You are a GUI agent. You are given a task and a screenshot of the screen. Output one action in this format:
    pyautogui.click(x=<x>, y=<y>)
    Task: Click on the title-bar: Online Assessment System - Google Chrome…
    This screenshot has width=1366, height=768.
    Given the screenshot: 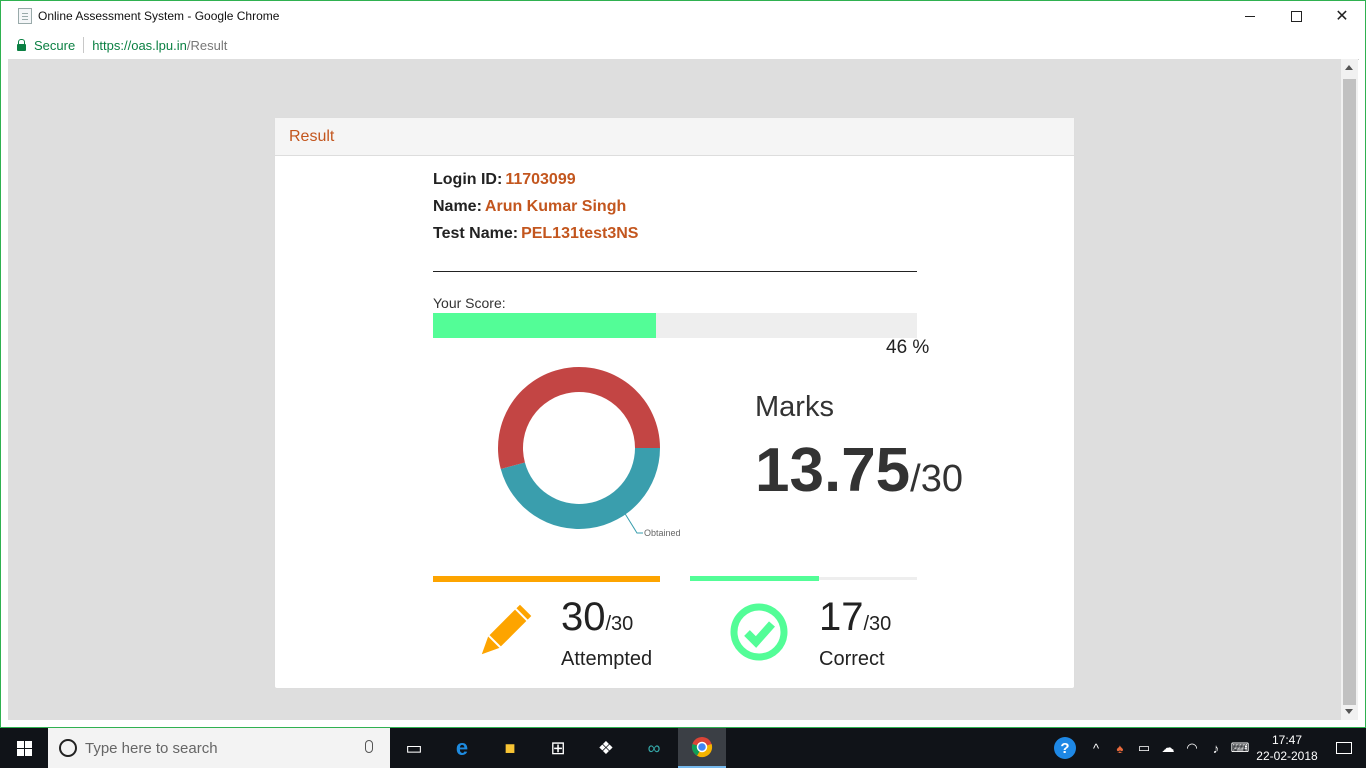 What is the action you would take?
    pyautogui.click(x=683, y=16)
    